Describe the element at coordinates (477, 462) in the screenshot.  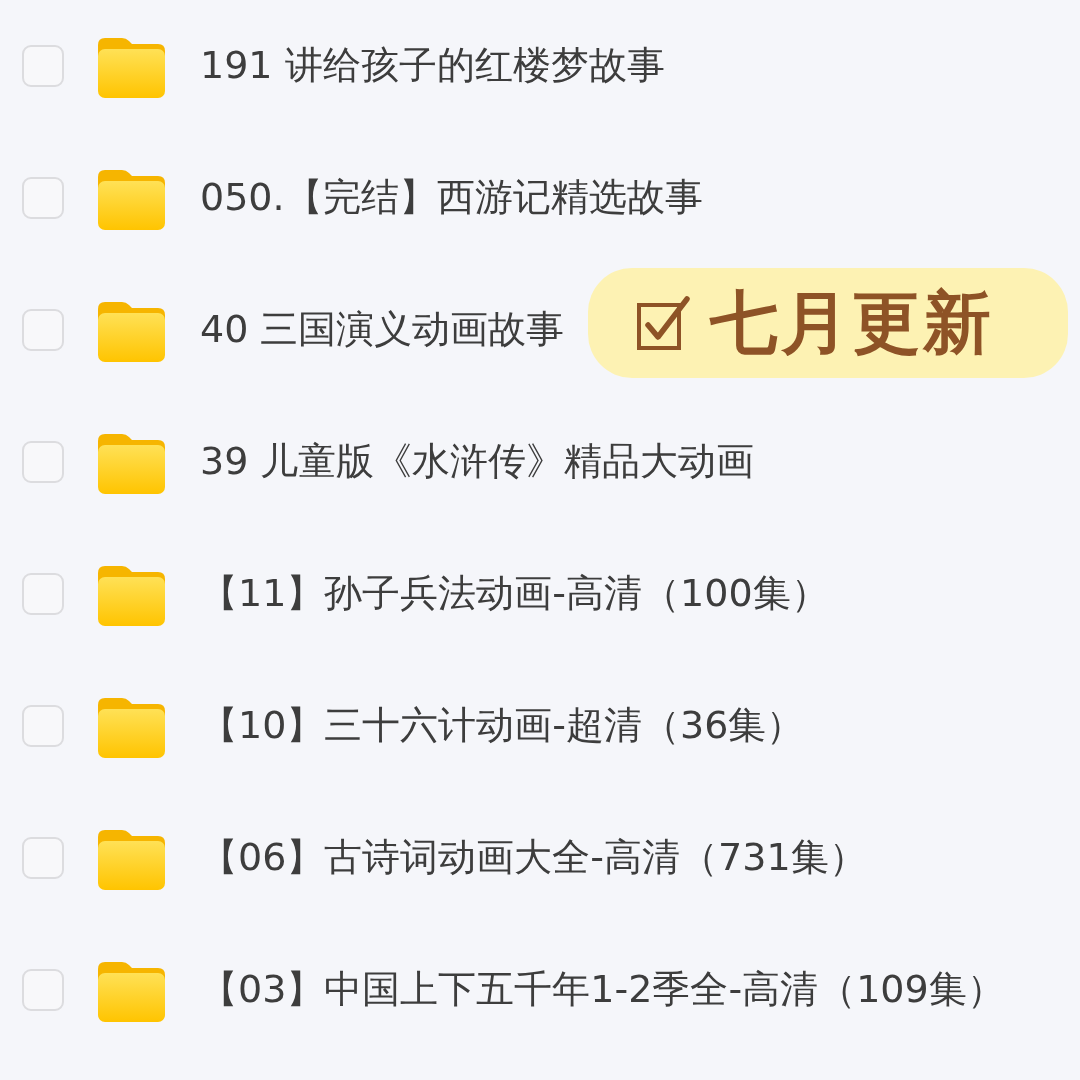
I see `folder-name: 39 儿童版《水浒传》精品大动画` at that location.